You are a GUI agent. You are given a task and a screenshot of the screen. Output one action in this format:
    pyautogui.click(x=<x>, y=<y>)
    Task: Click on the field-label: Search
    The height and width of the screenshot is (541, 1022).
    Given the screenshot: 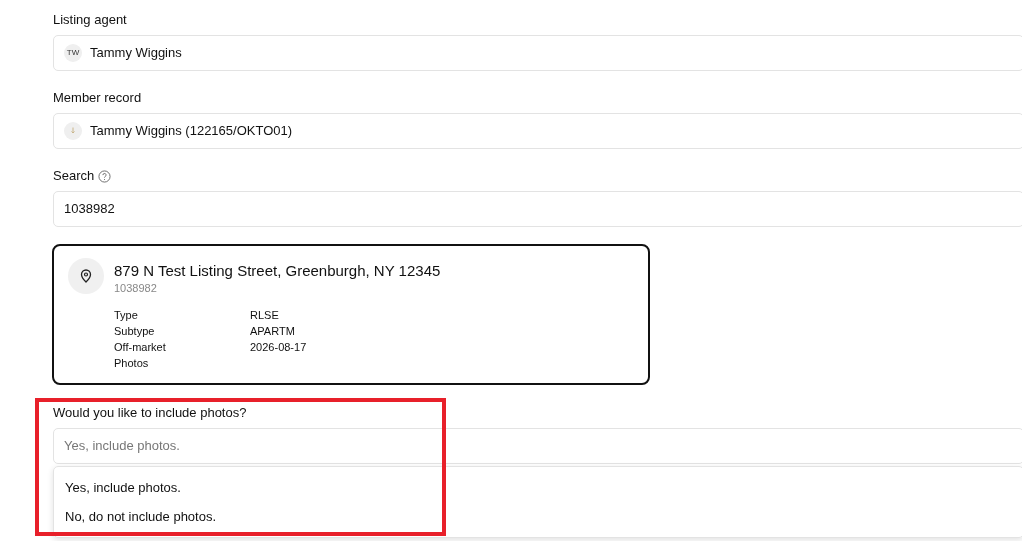 What is the action you would take?
    pyautogui.click(x=74, y=176)
    